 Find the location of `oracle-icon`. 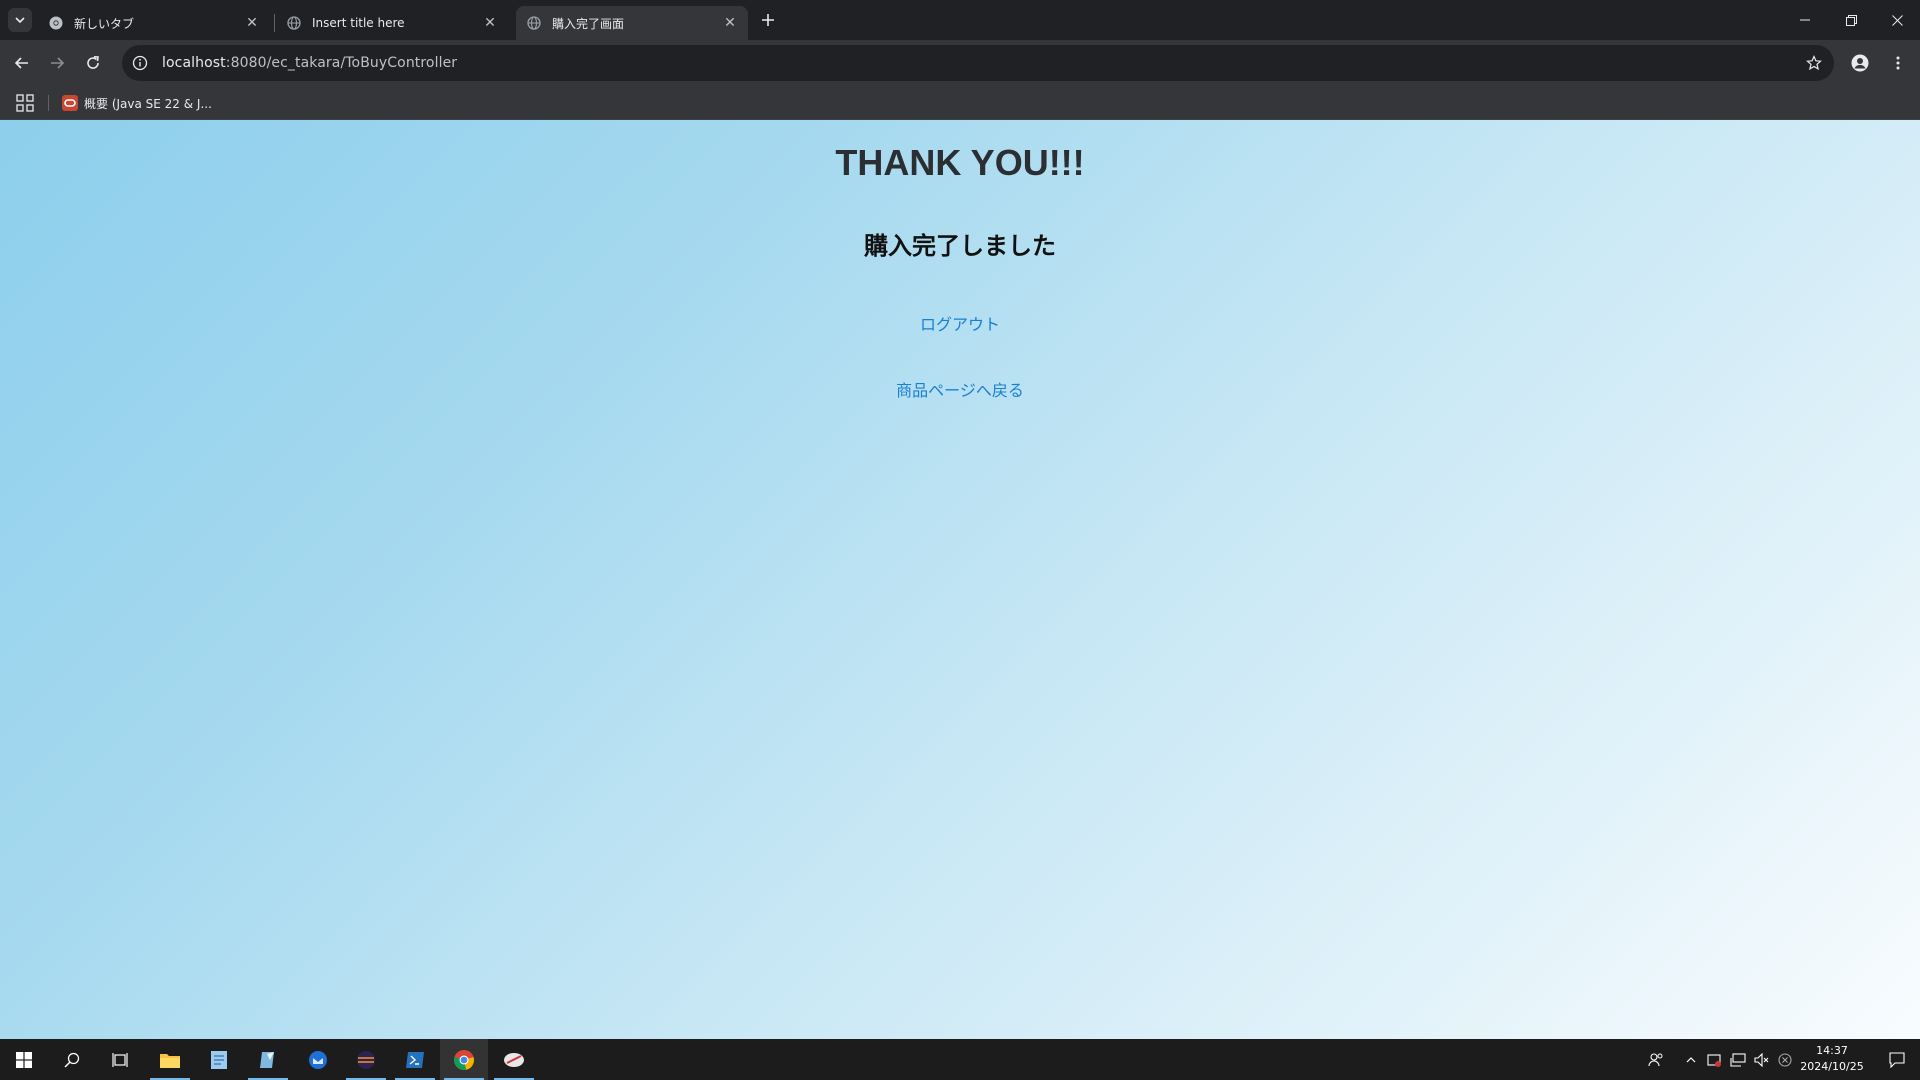

oracle-icon is located at coordinates (70, 103).